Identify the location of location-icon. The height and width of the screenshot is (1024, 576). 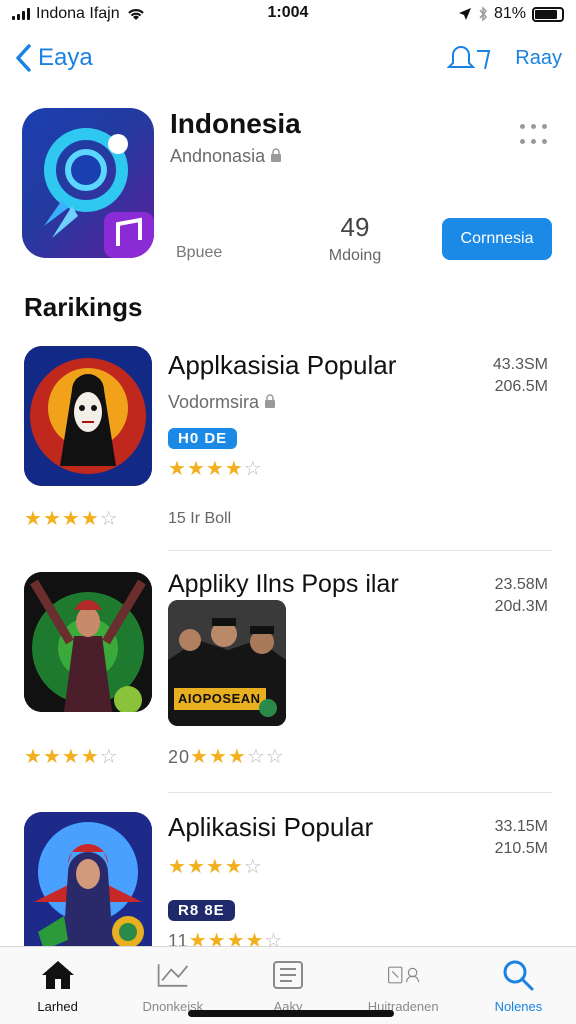
(464, 14).